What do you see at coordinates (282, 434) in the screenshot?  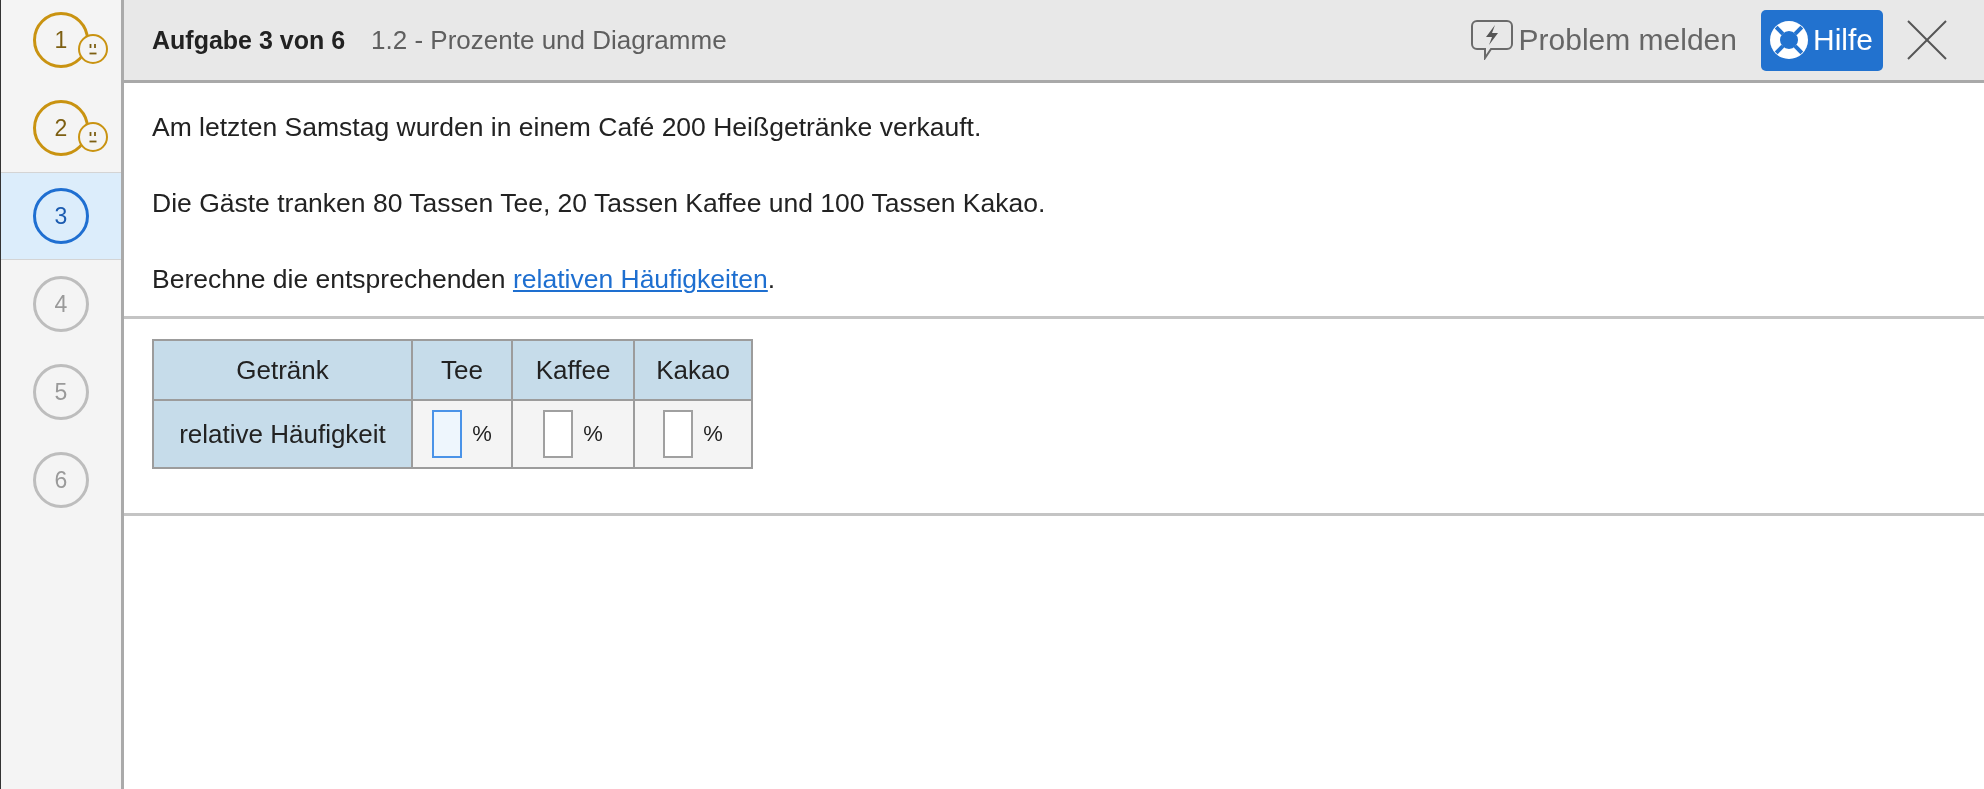 I see `row-header: relative Häufigkeit` at bounding box center [282, 434].